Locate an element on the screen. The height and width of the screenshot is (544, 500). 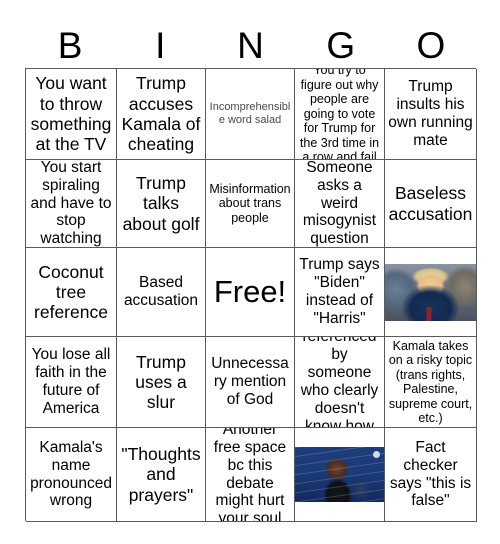
bingo-cell: Trump talks about golf is located at coordinates (161, 204).